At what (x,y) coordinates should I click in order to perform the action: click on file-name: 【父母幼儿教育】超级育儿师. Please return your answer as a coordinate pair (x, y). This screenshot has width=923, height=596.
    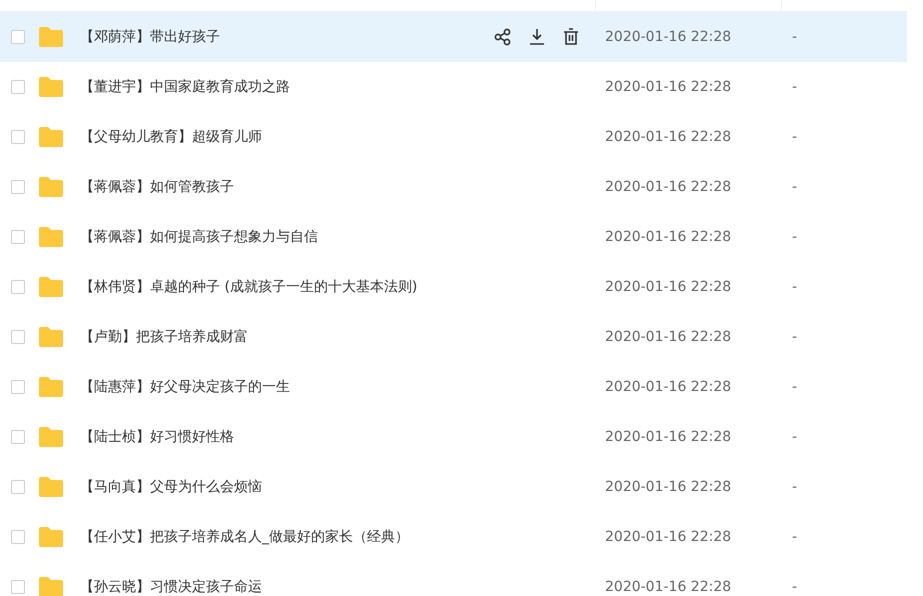
    Looking at the image, I should click on (337, 137).